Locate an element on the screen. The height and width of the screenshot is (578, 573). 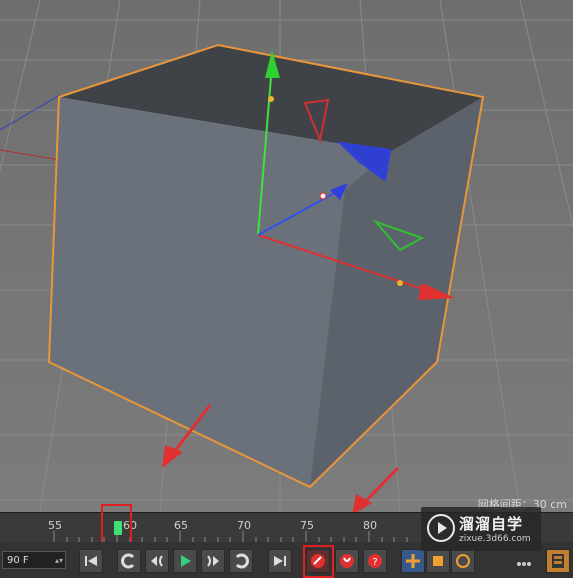
more-icon is located at coordinates (524, 564).